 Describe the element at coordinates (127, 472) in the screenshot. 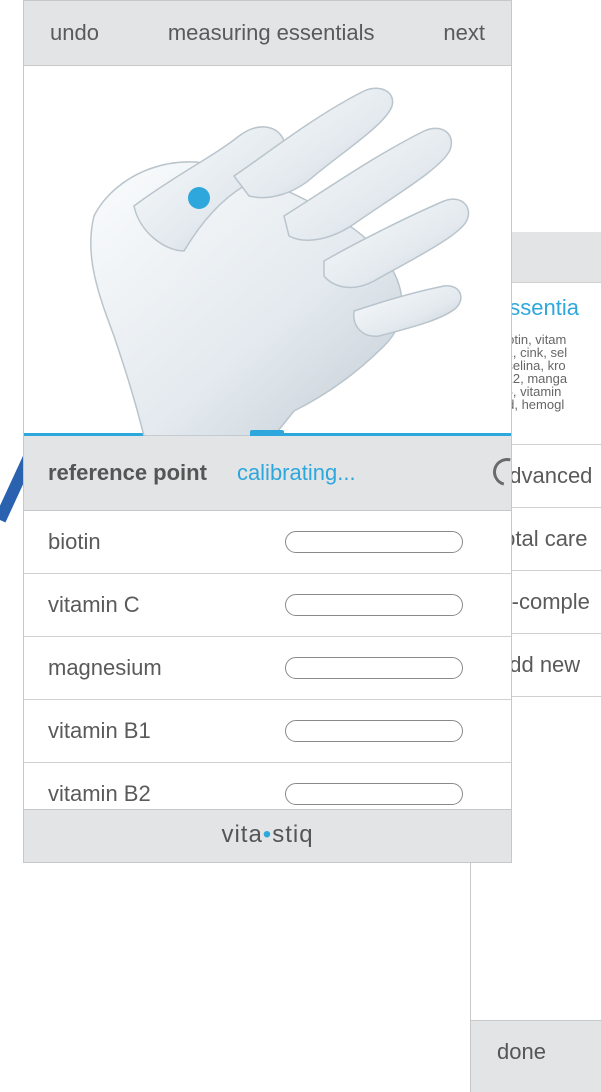

I see `reference-label: reference point` at that location.